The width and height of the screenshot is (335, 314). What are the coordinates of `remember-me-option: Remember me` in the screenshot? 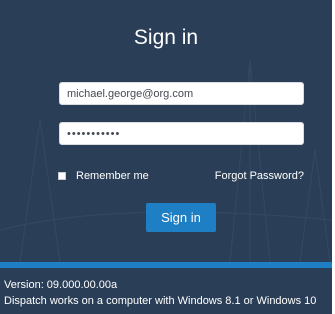 It's located at (103, 176).